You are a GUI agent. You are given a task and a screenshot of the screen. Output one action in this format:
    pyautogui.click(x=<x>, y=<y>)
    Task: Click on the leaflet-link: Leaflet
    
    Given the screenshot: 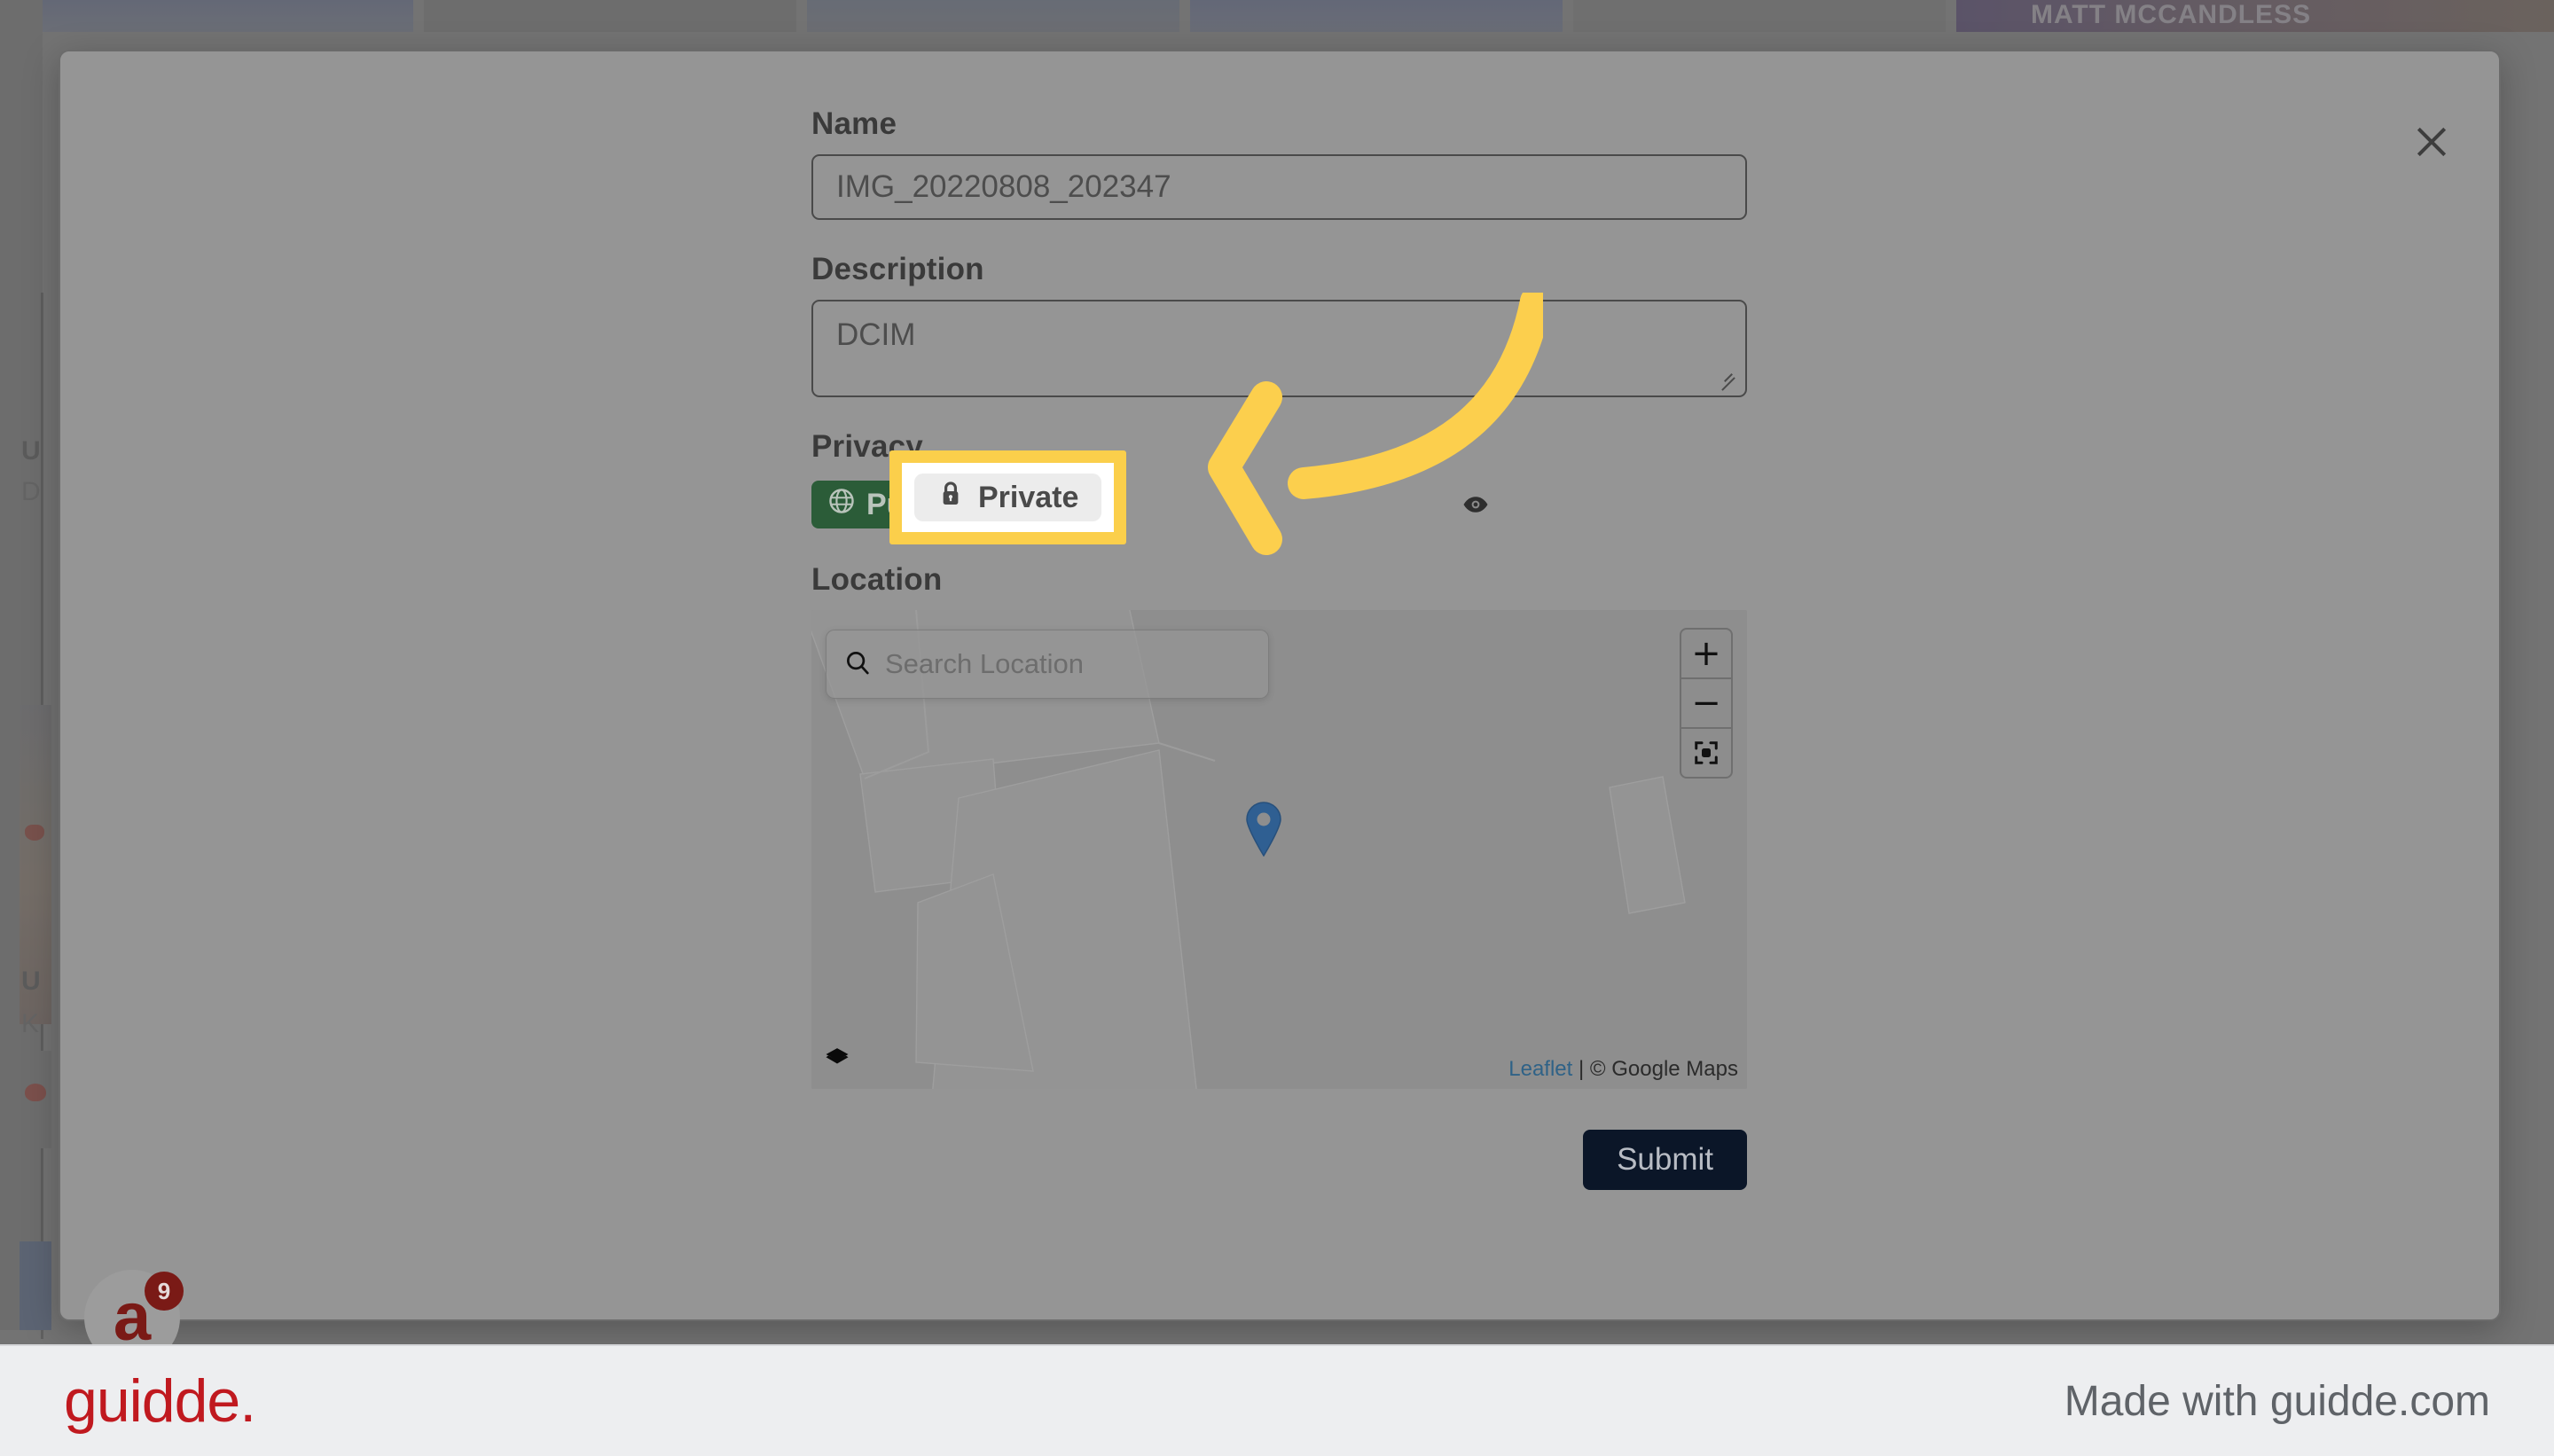 What is the action you would take?
    pyautogui.click(x=1540, y=1069)
    